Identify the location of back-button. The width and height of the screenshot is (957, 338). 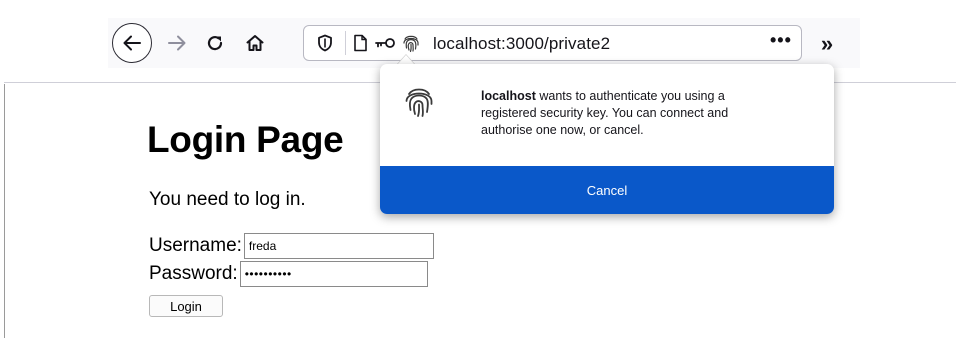
(132, 43).